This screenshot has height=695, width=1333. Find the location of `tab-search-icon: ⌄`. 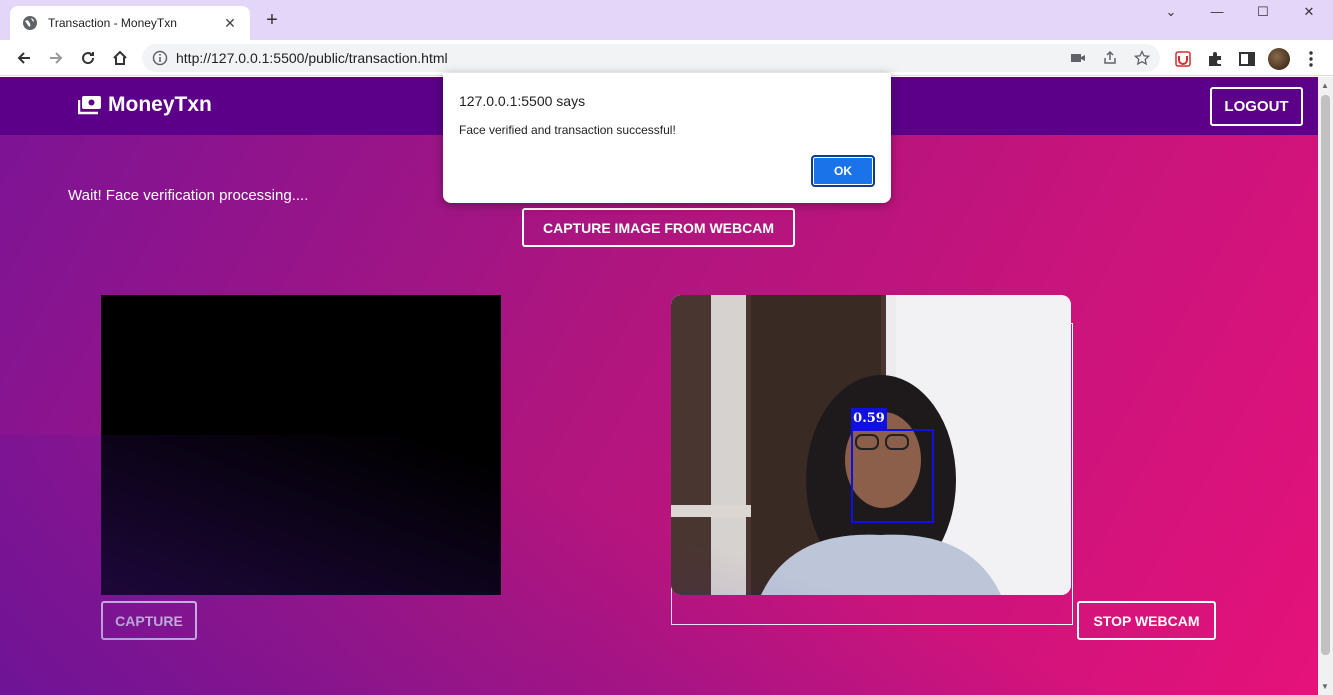

tab-search-icon: ⌄ is located at coordinates (1171, 13).